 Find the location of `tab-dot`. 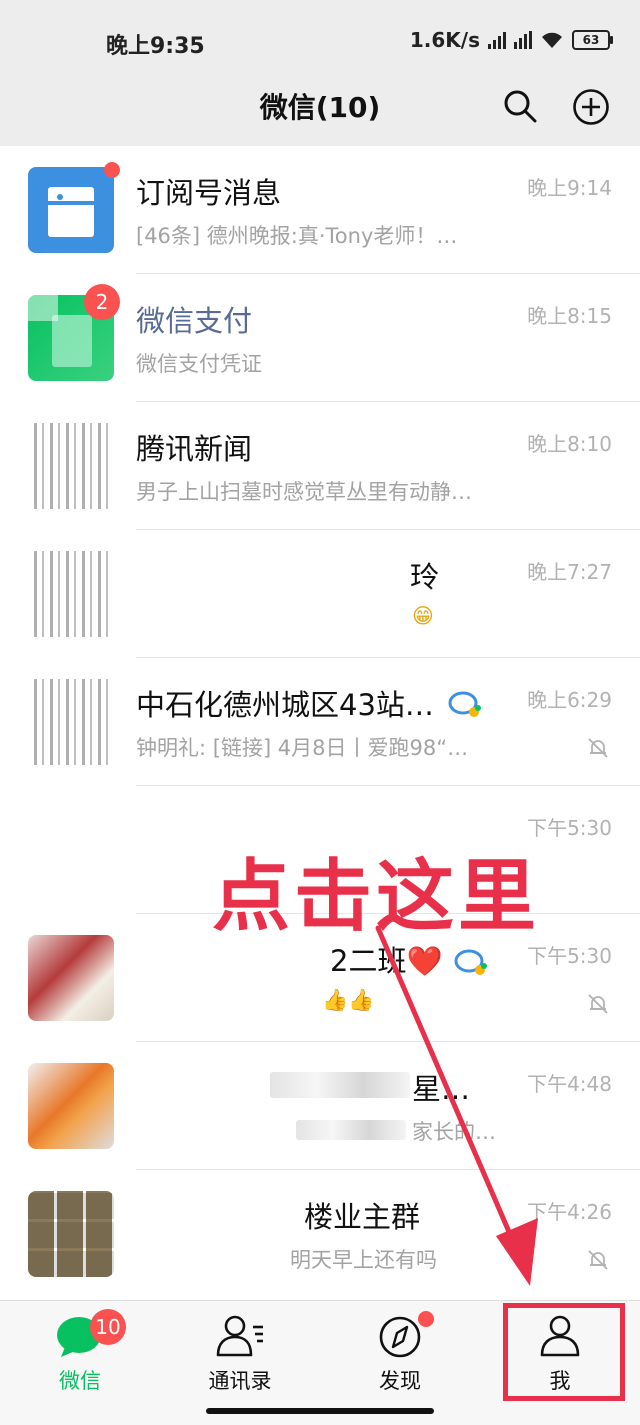

tab-dot is located at coordinates (426, 1319).